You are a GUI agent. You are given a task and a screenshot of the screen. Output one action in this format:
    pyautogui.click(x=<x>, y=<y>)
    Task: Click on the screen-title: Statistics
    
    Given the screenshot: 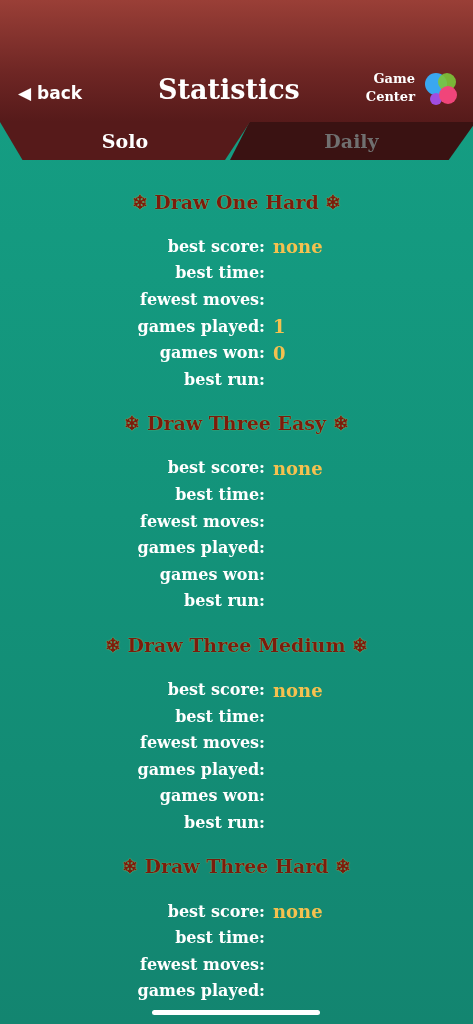 What is the action you would take?
    pyautogui.click(x=229, y=89)
    